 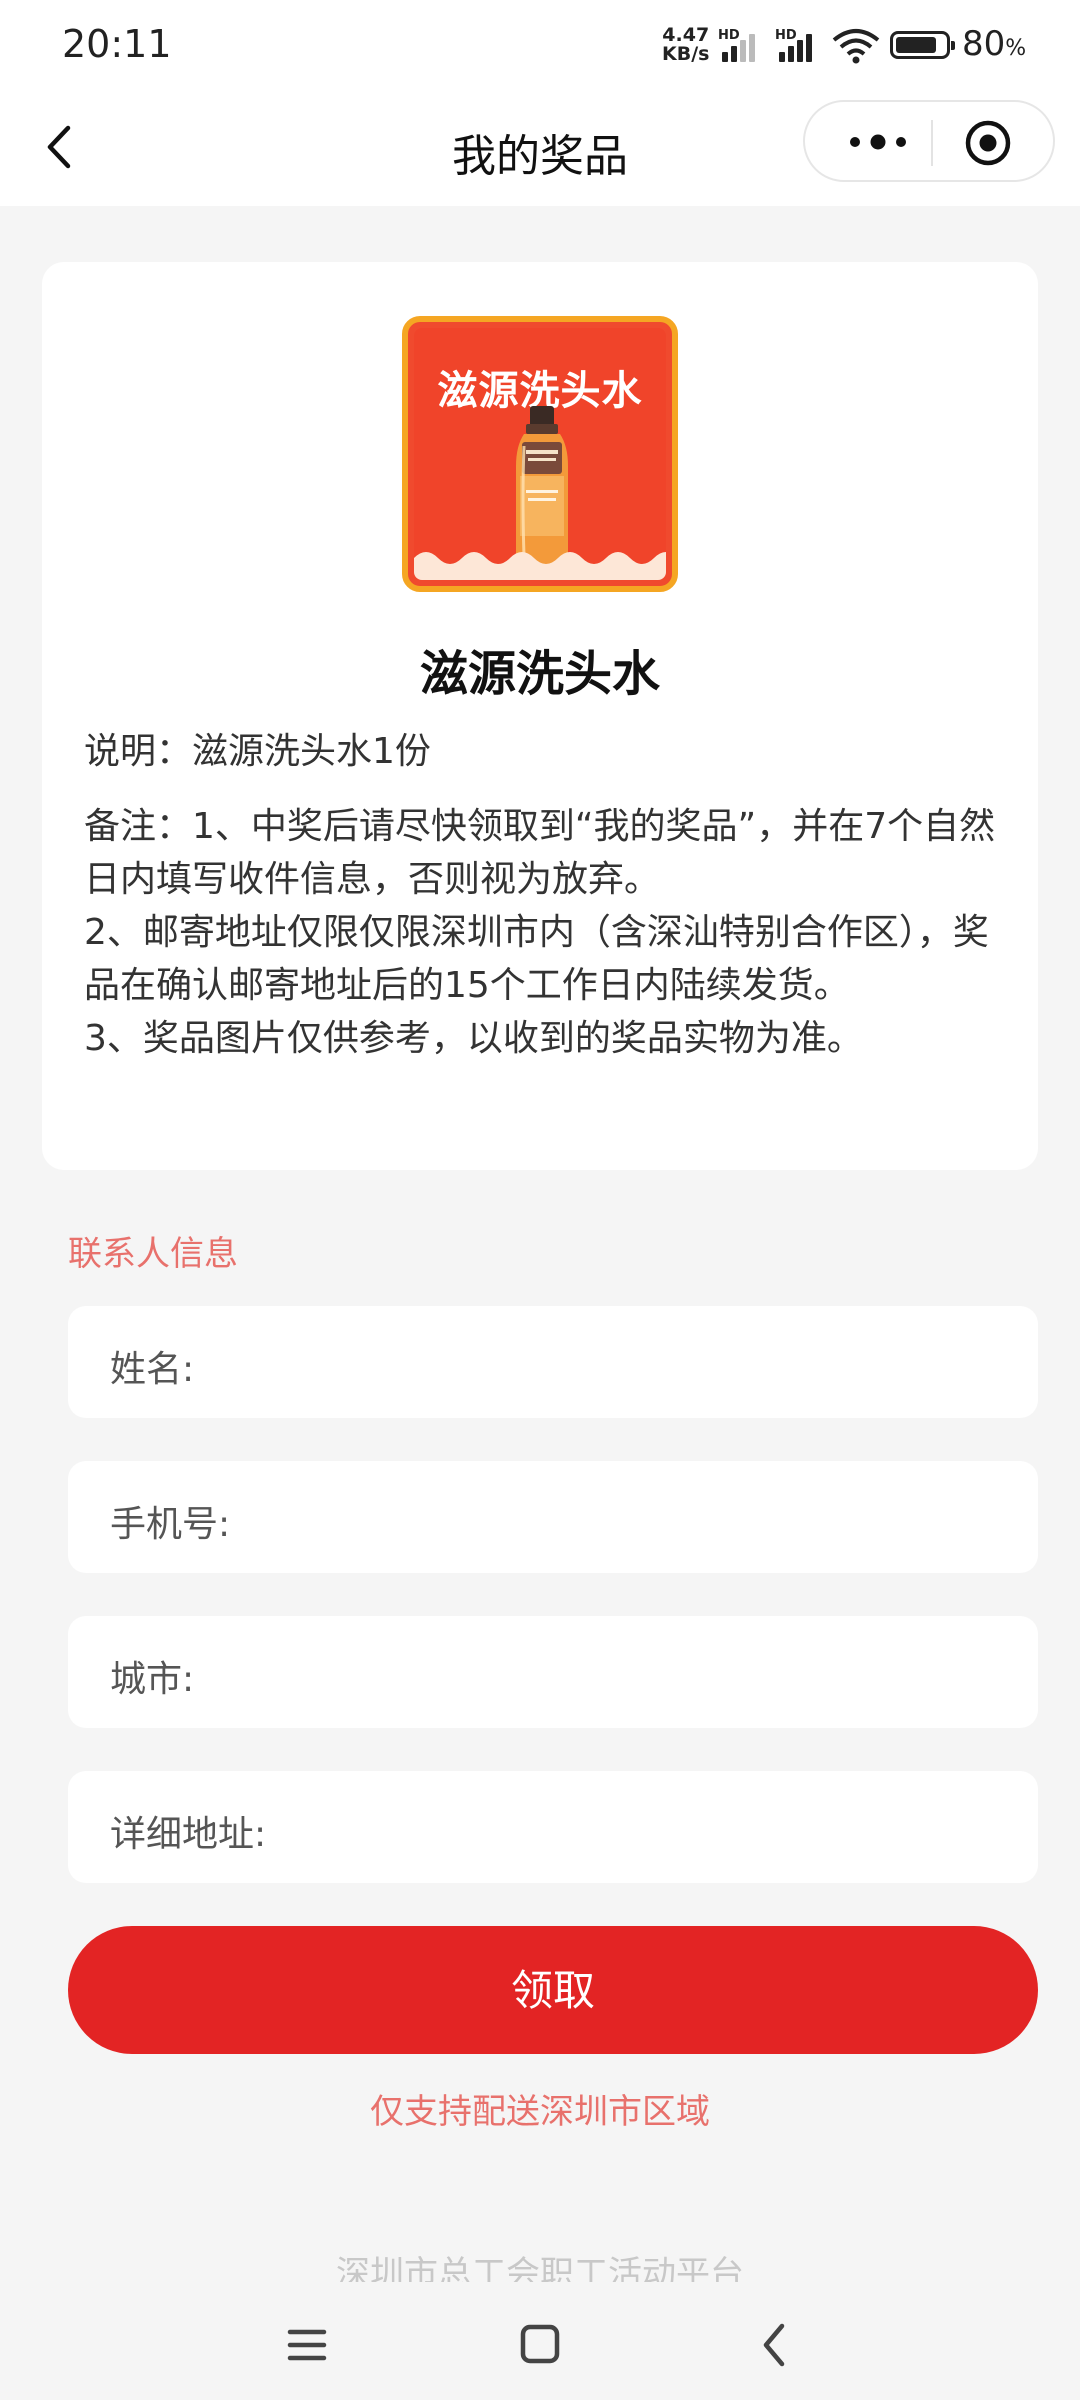 I want to click on prize-image: 滋源洗头水, so click(x=540, y=454).